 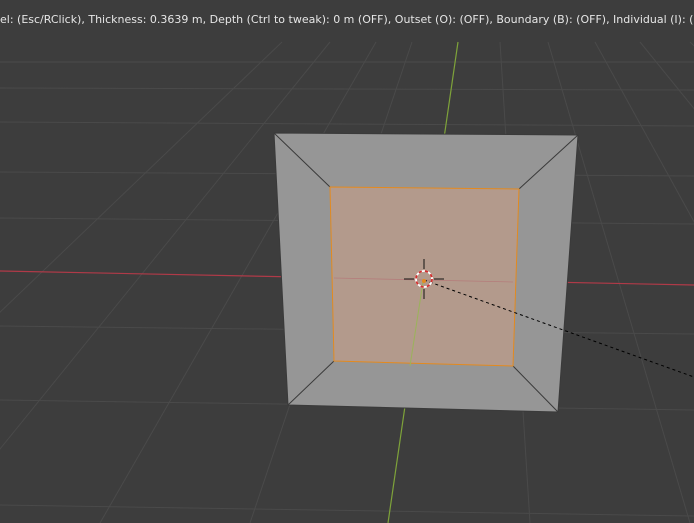 I want to click on selected-inset-face, so click(x=424, y=276).